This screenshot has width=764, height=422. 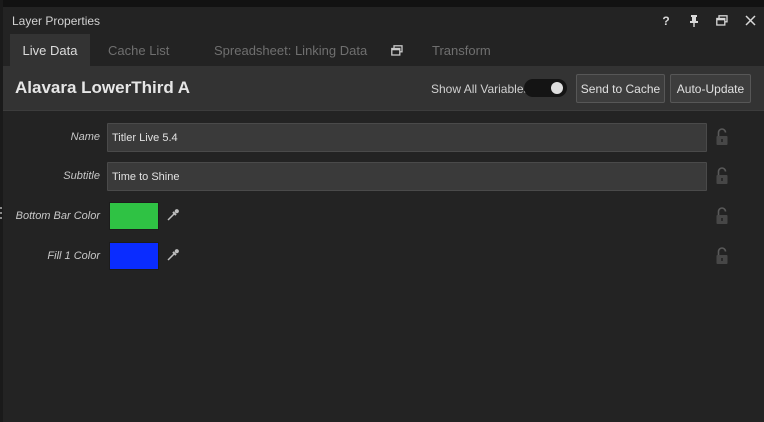 What do you see at coordinates (383, 20) in the screenshot?
I see `title-bar: Layer Properties ?` at bounding box center [383, 20].